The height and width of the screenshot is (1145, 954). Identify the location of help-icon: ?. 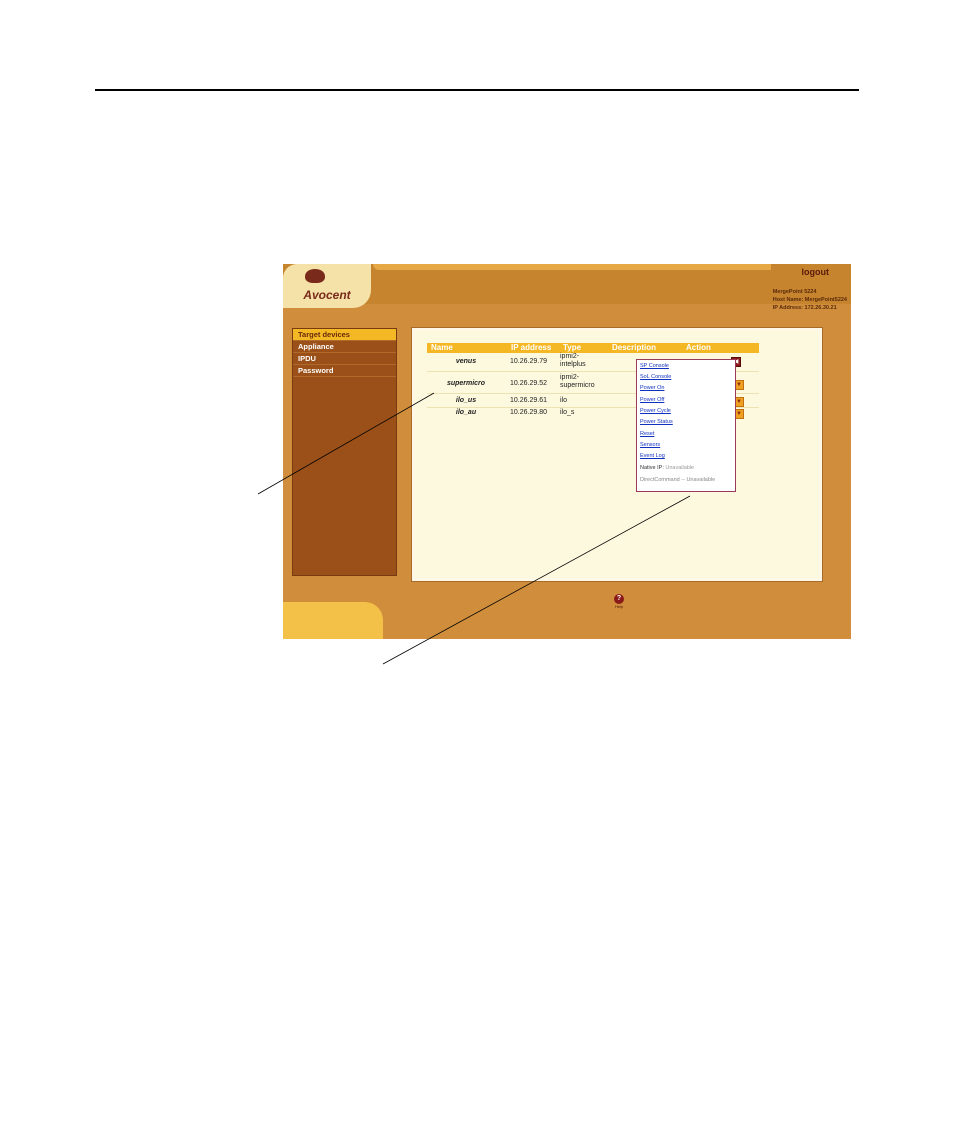
(619, 599).